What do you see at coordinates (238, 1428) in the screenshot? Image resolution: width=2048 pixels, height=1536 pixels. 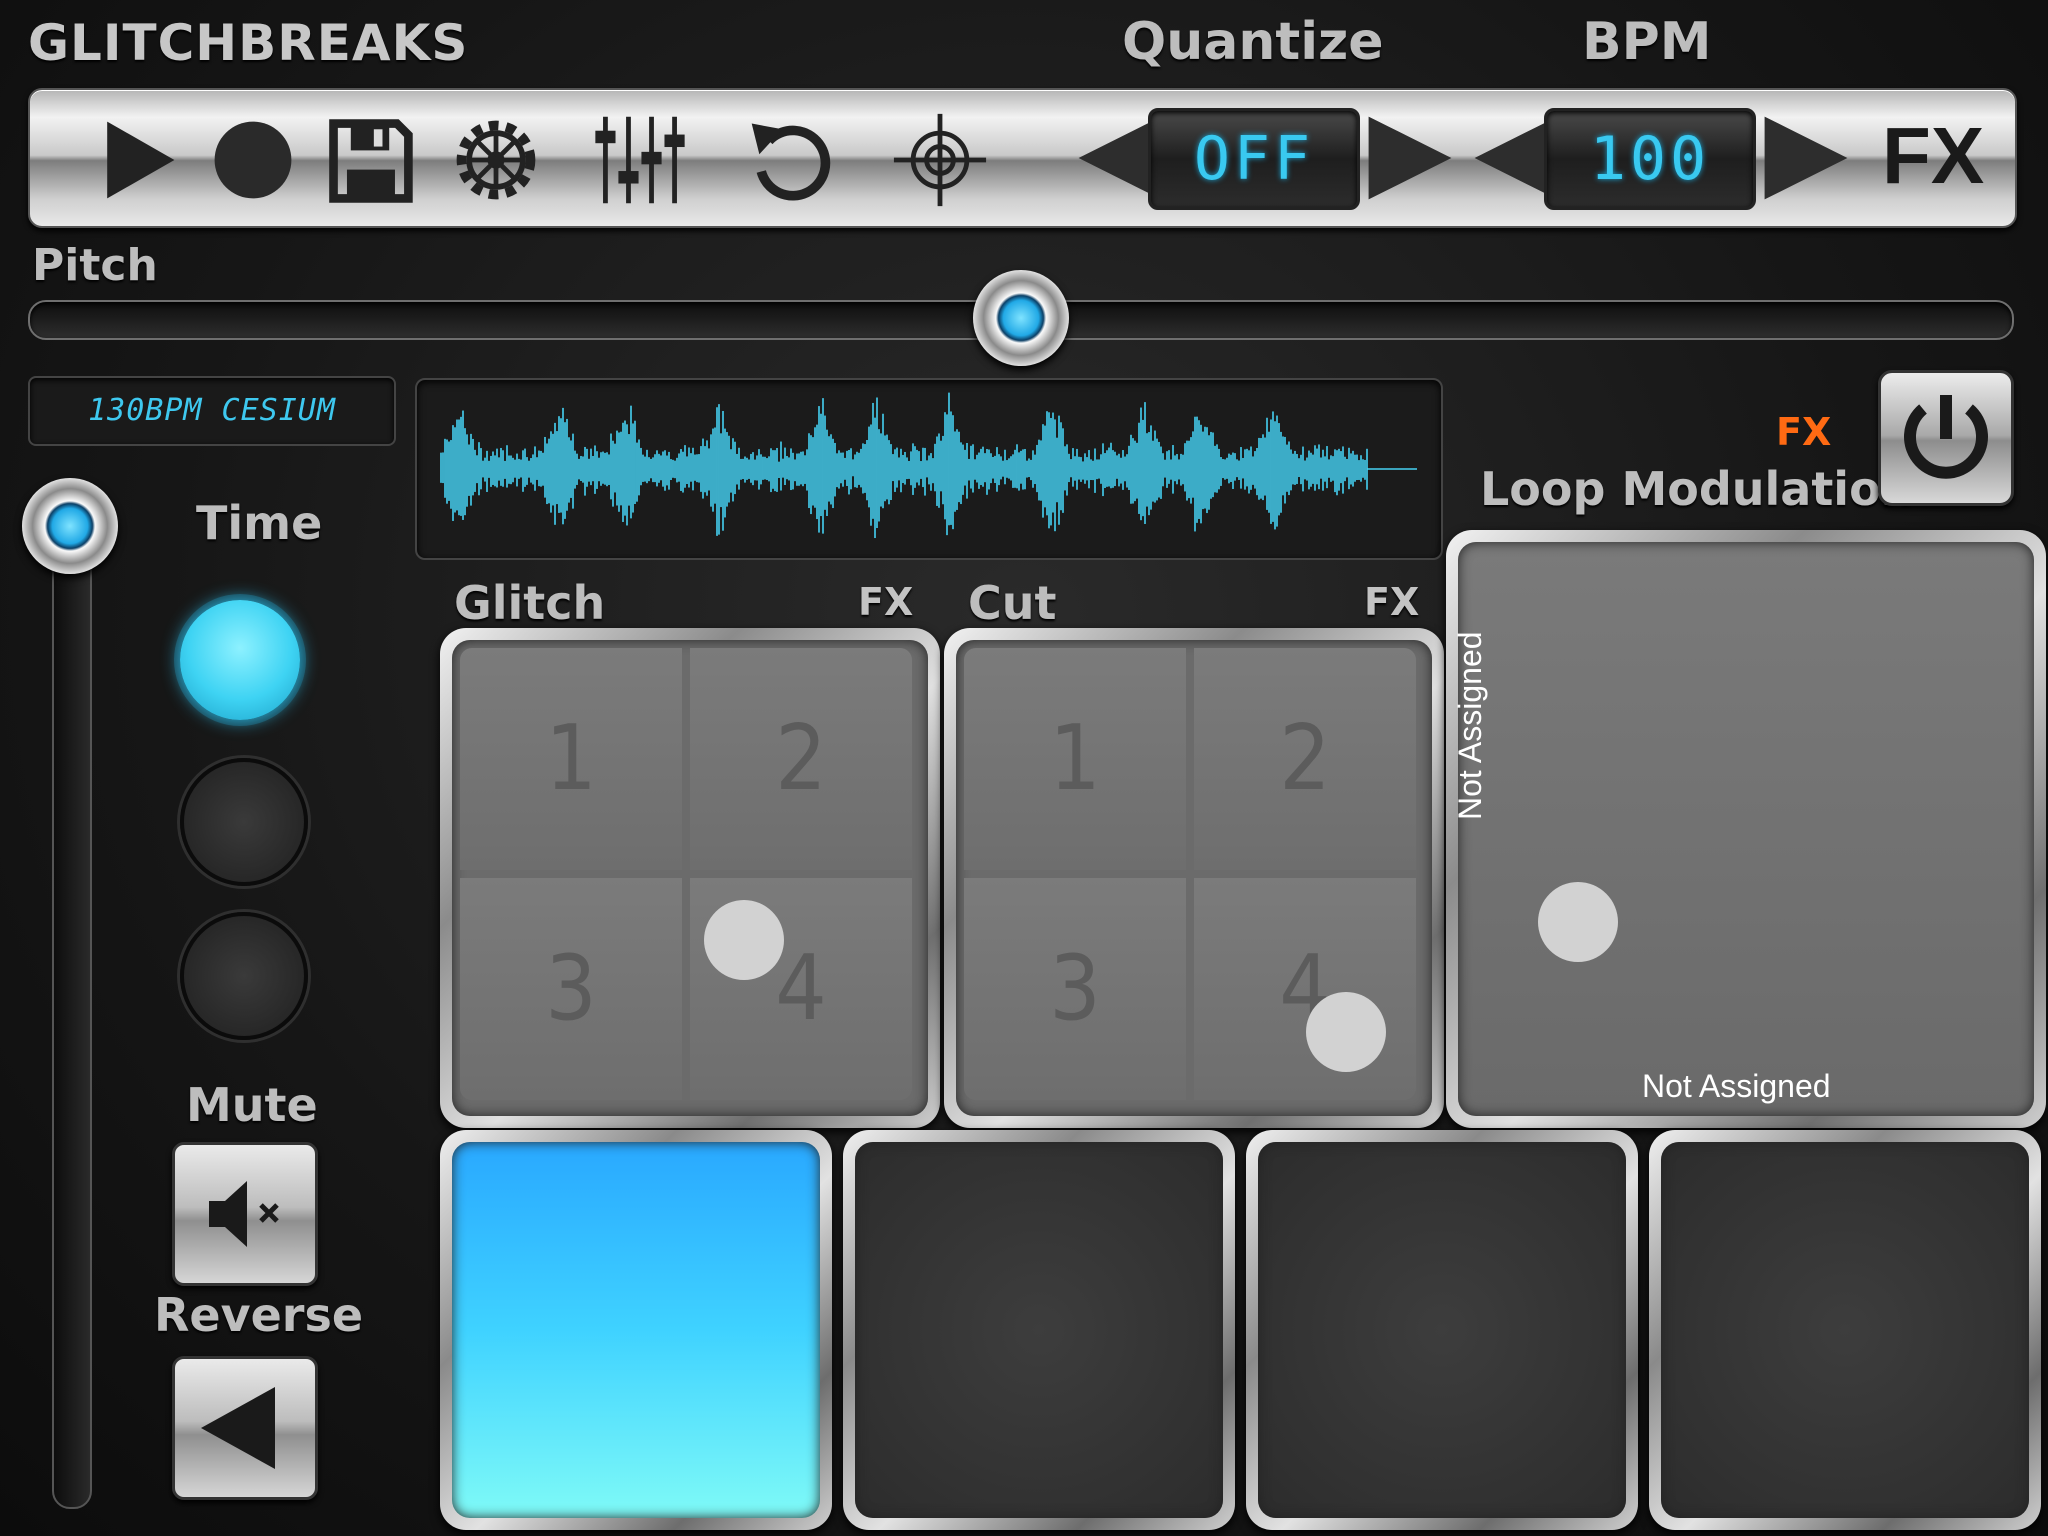 I see `reverse-arrow-icon` at bounding box center [238, 1428].